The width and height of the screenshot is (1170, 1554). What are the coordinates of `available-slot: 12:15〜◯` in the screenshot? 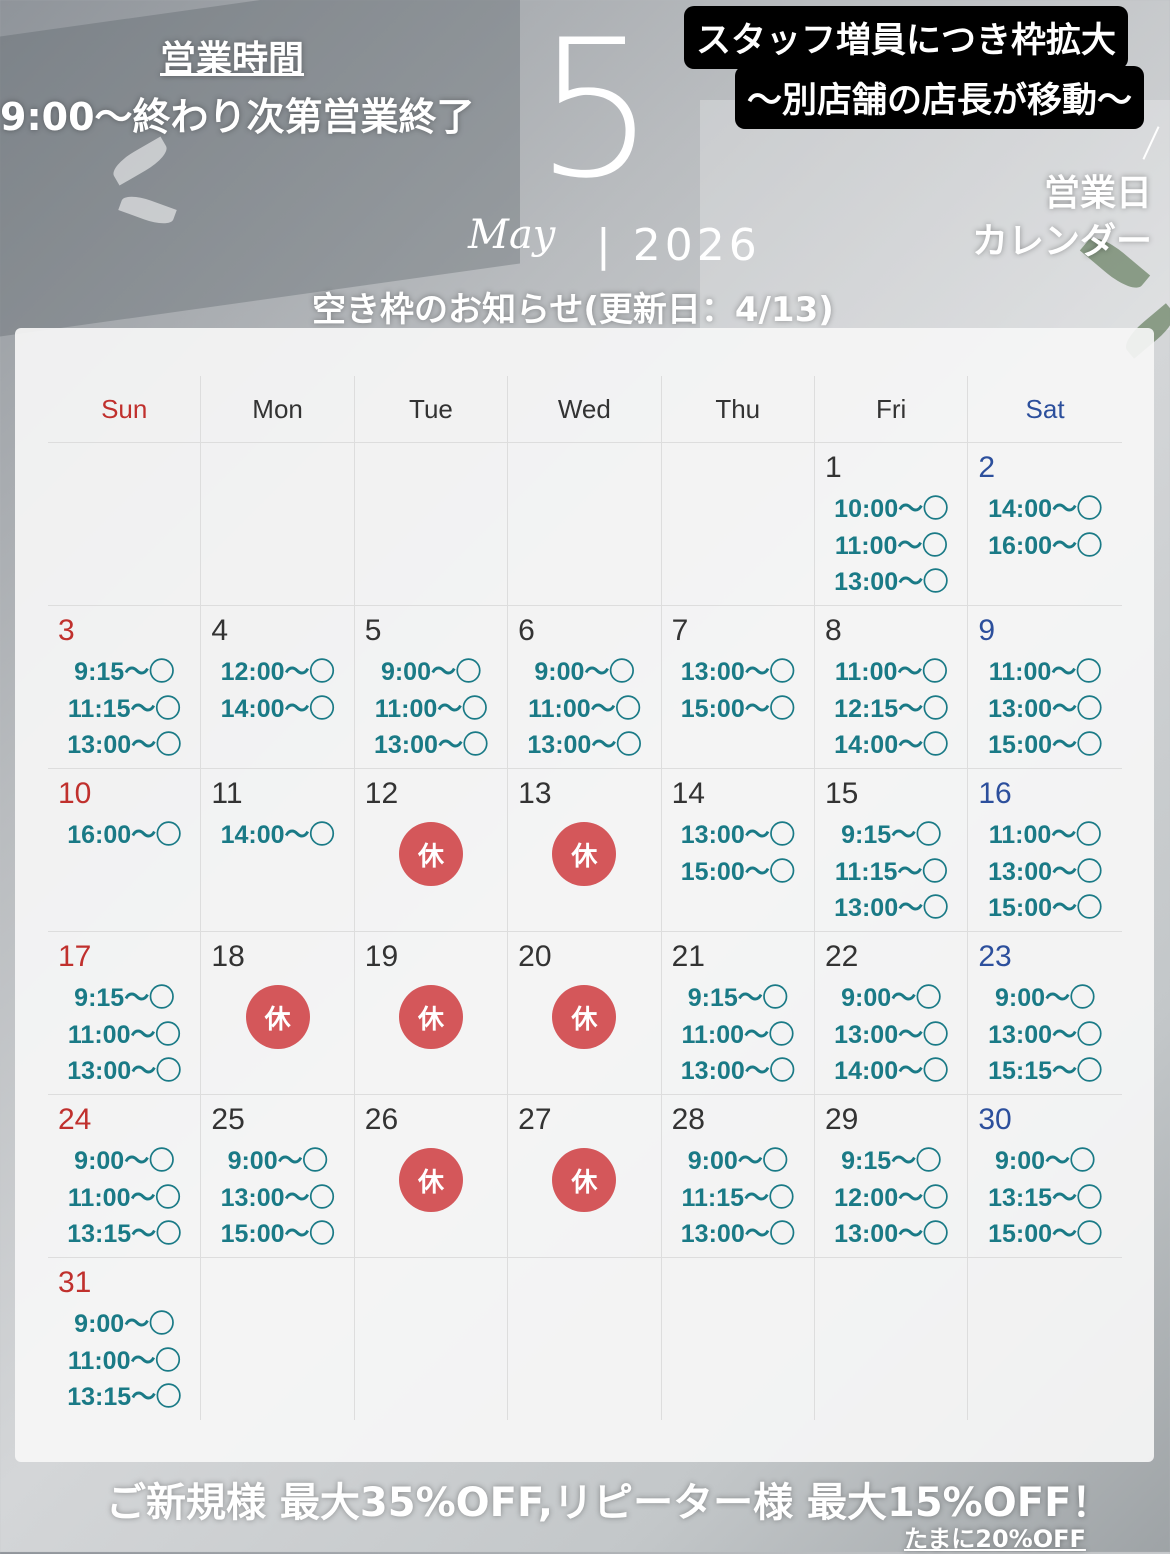 It's located at (891, 709).